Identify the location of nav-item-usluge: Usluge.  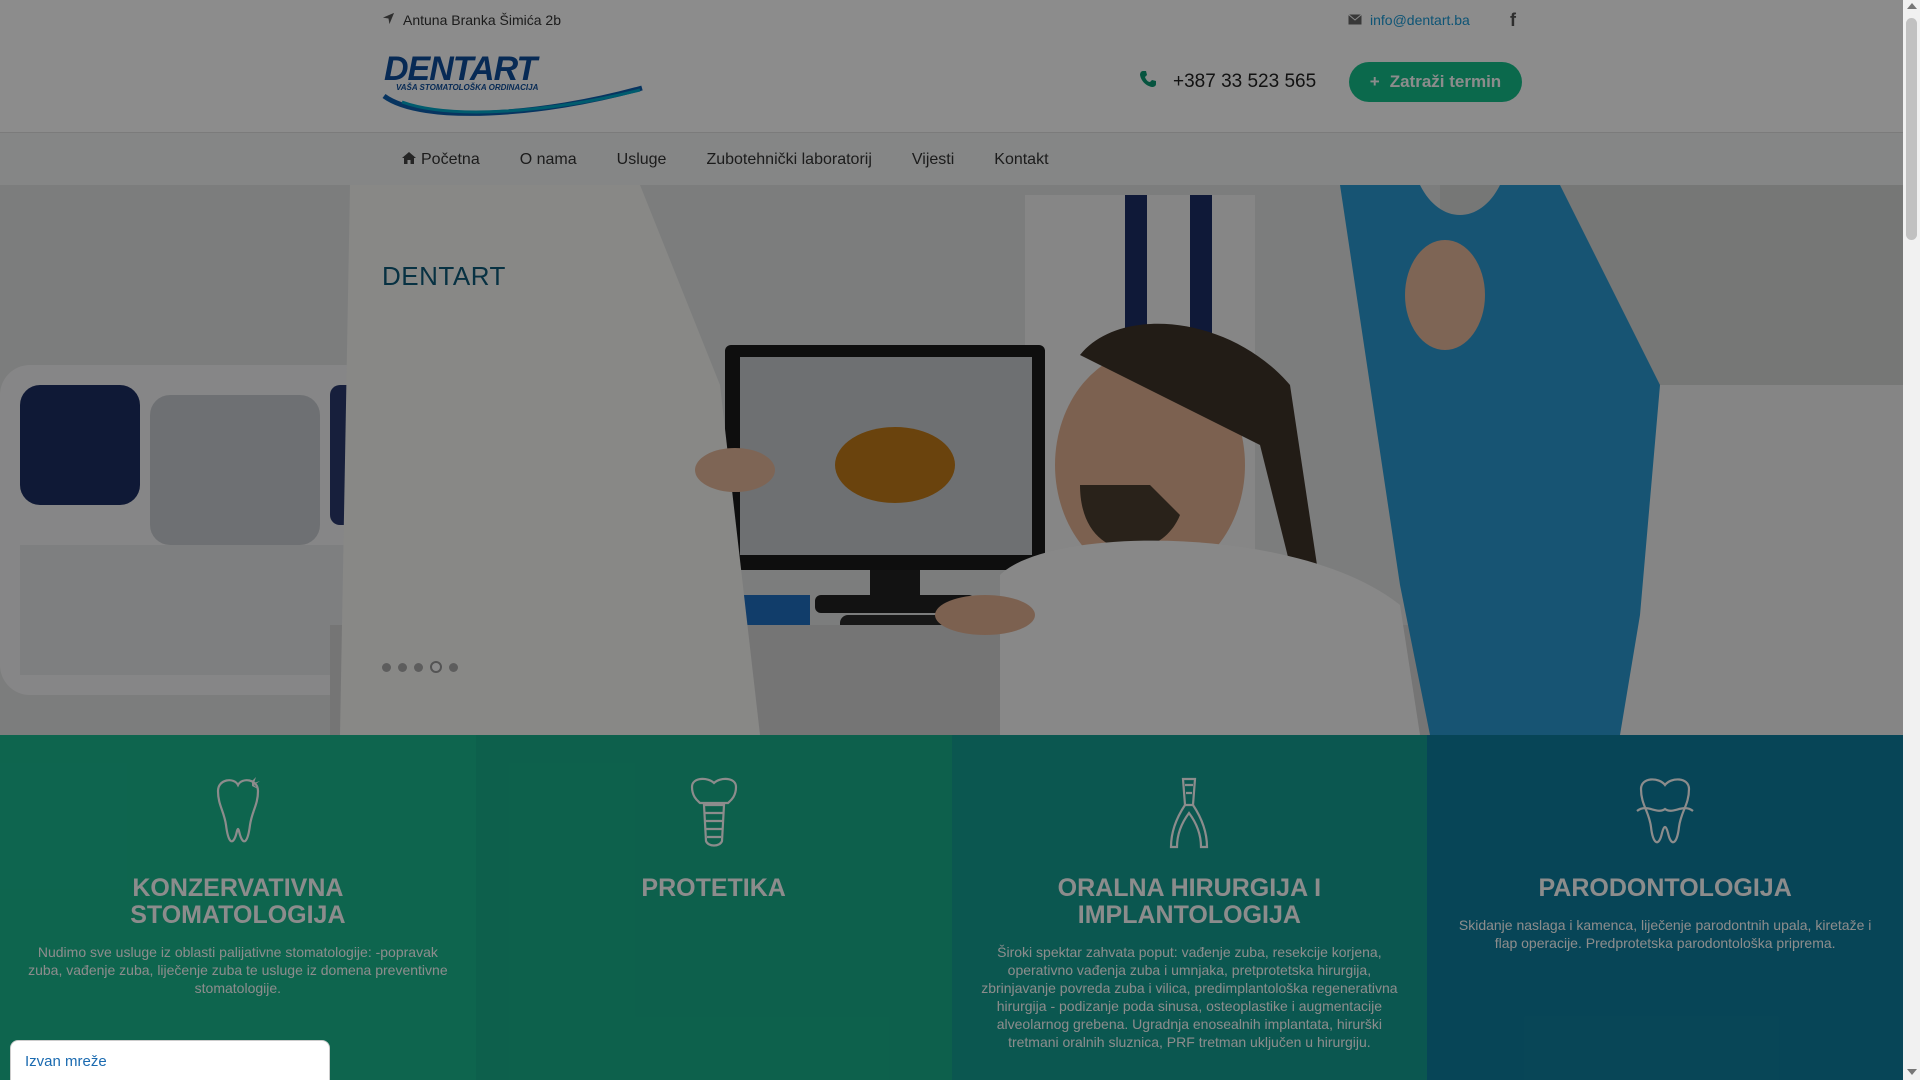
(642, 159).